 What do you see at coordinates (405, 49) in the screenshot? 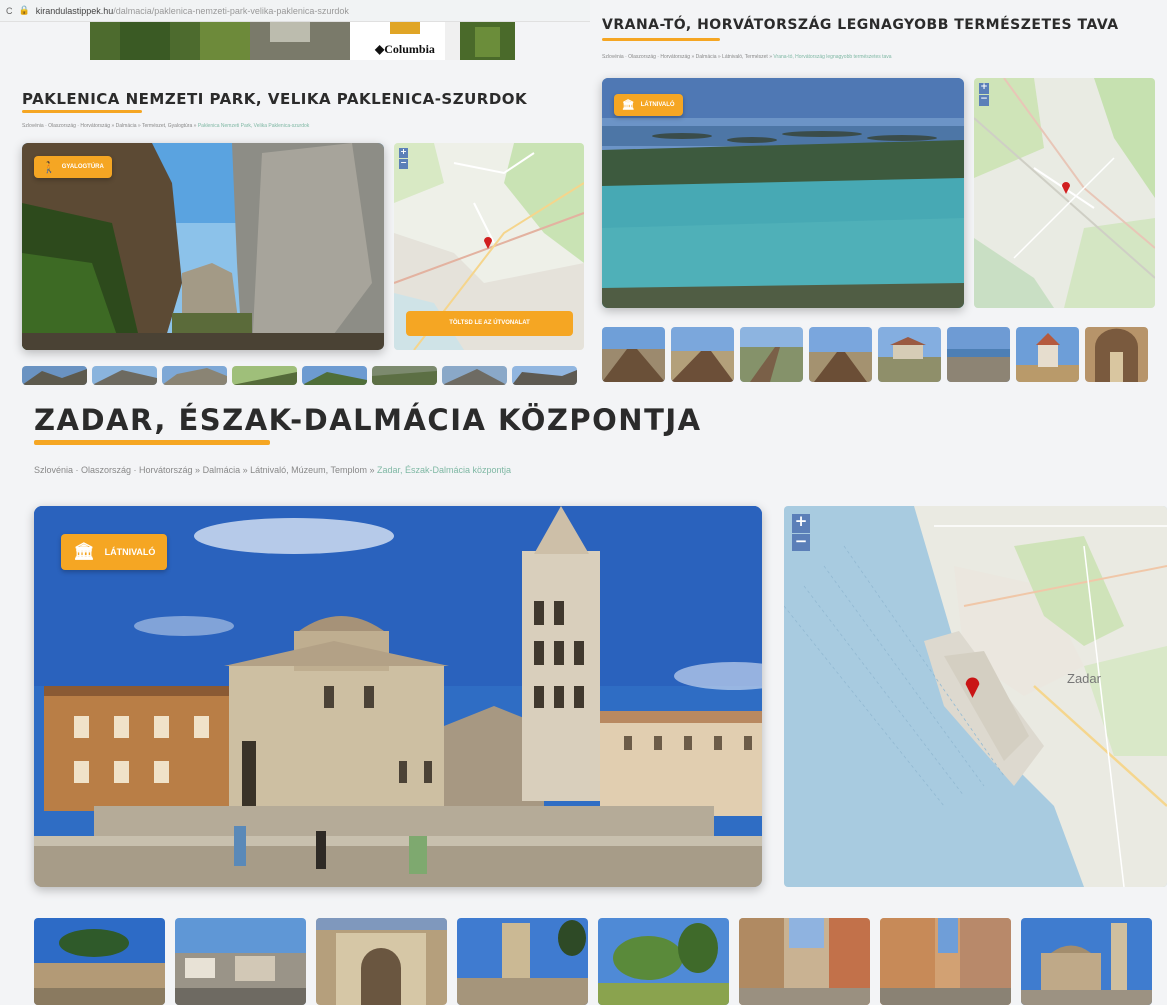
I see `ad-brand-text: ◆Columbia` at bounding box center [405, 49].